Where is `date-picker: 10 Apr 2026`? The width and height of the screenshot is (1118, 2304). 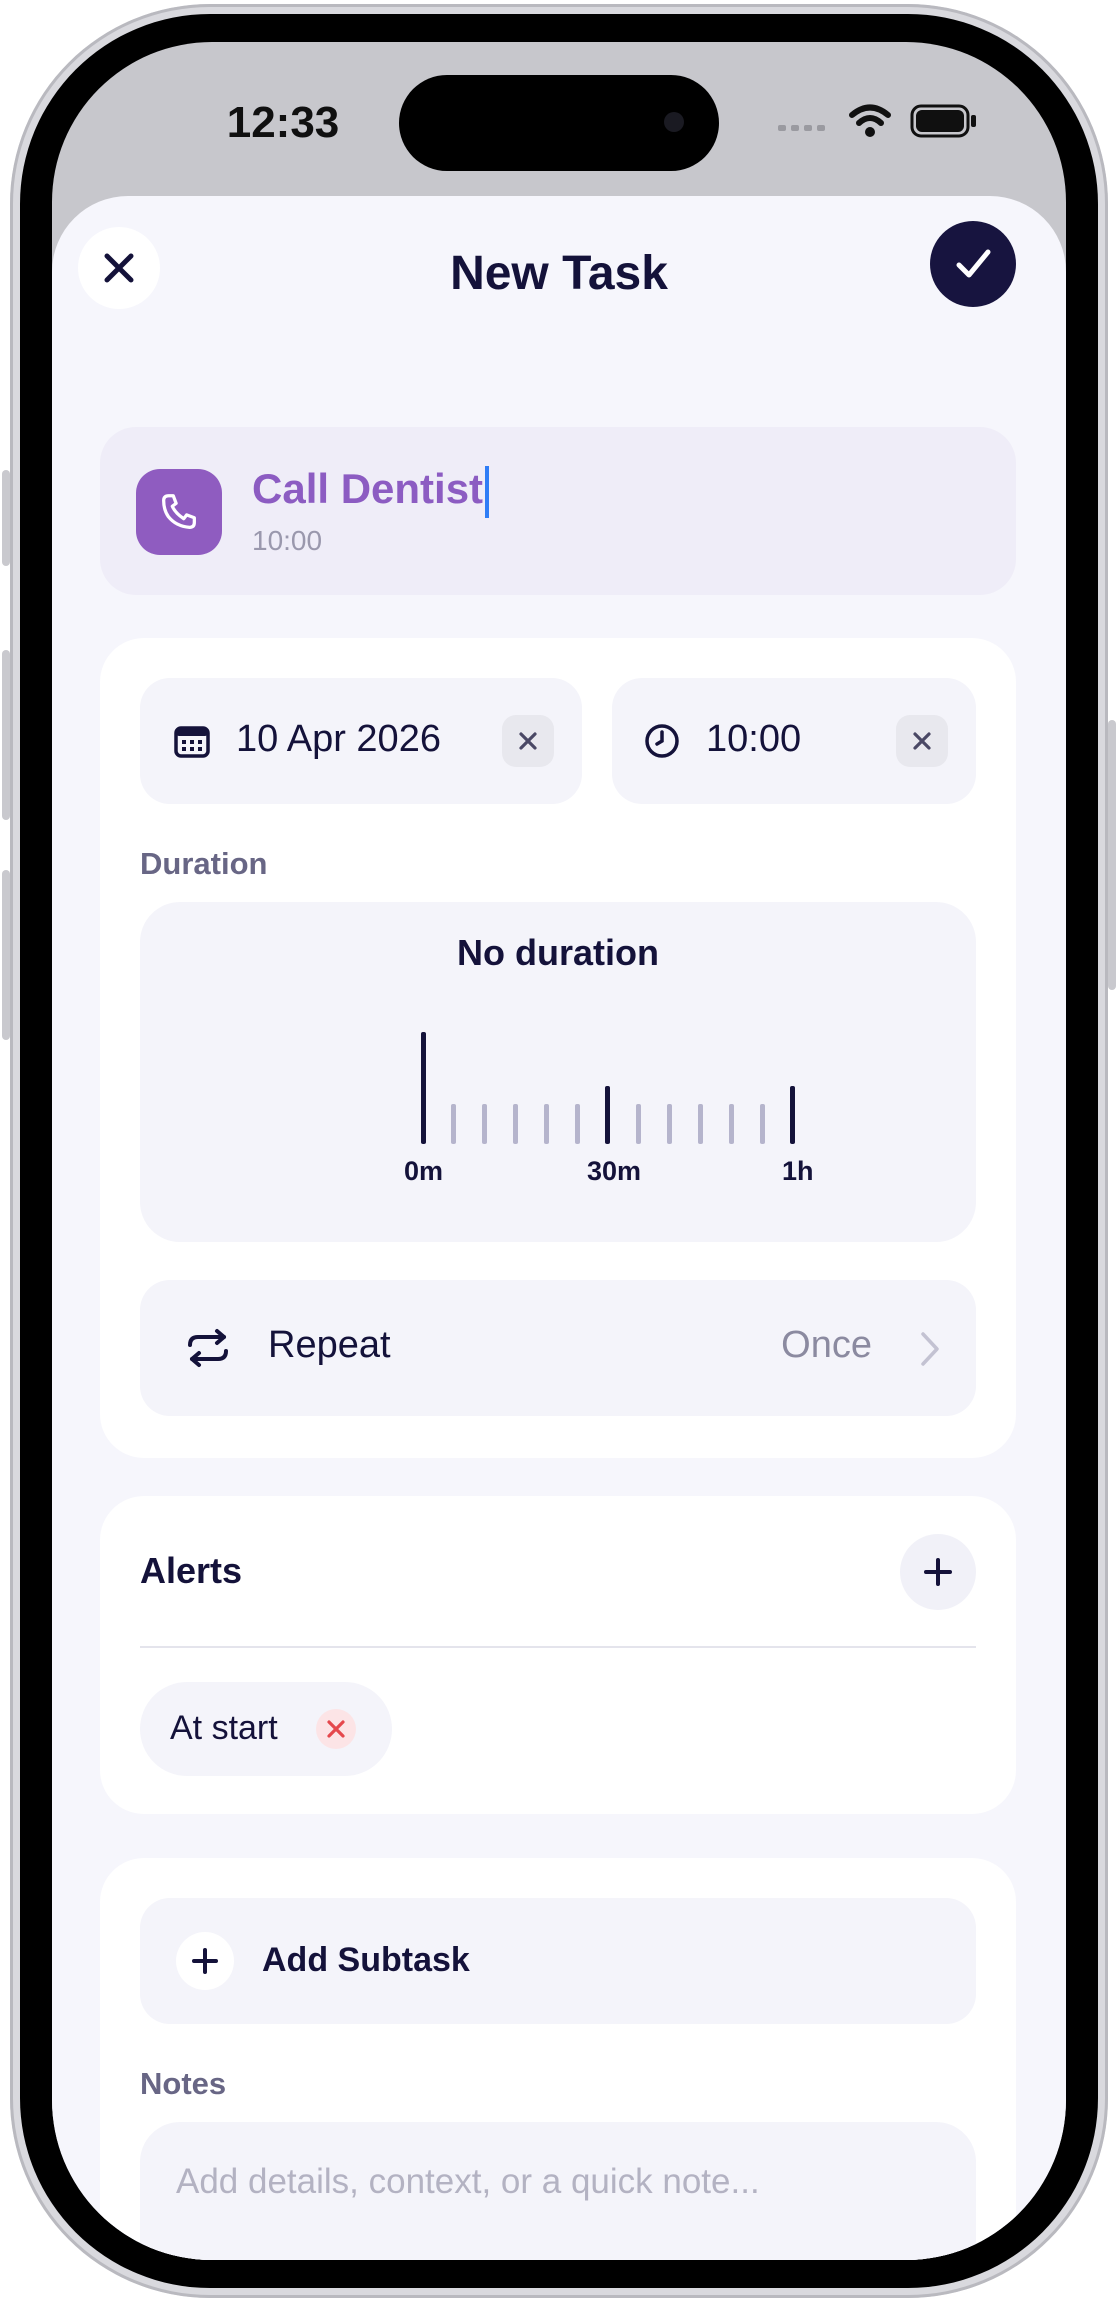
date-picker: 10 Apr 2026 is located at coordinates (361, 741).